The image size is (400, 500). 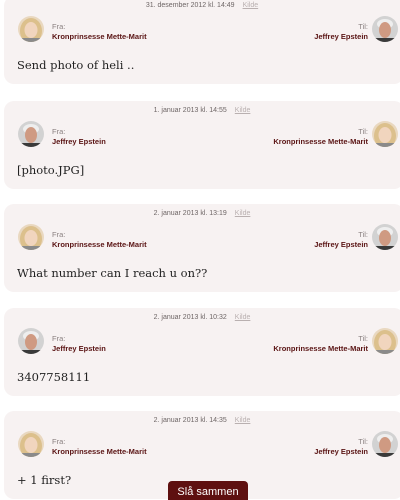 I want to click on message-meta: 2. januar 2013 kl. 13:19 Kilde, so click(x=202, y=213).